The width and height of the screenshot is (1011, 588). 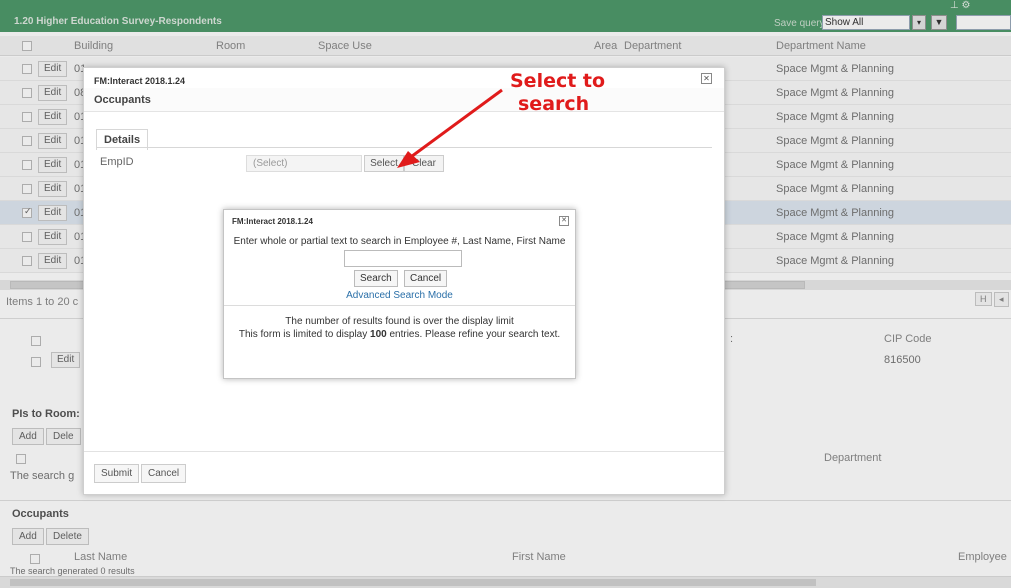 What do you see at coordinates (117, 473) in the screenshot?
I see `submit-button: Submit` at bounding box center [117, 473].